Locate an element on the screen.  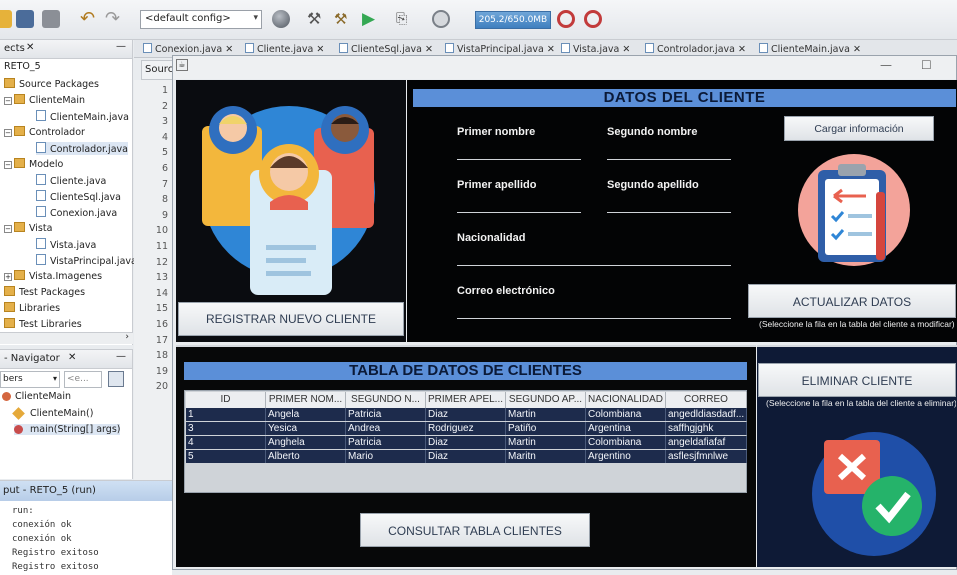
tree-item-file: Cliente.java is located at coordinates (71, 180).